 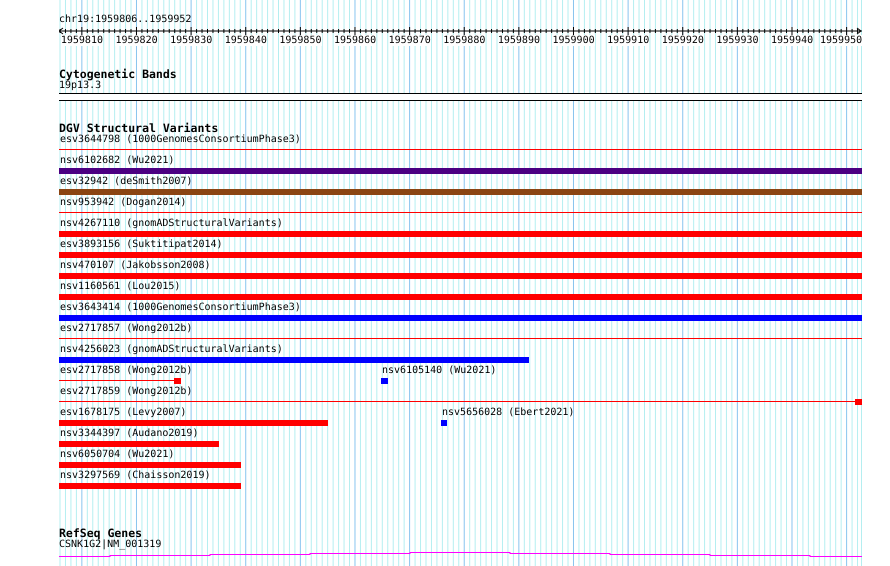 What do you see at coordinates (409, 40) in the screenshot?
I see `ruler-label: 1959870` at bounding box center [409, 40].